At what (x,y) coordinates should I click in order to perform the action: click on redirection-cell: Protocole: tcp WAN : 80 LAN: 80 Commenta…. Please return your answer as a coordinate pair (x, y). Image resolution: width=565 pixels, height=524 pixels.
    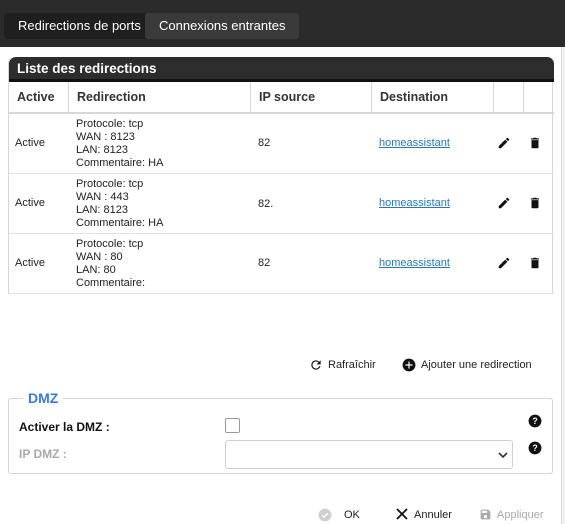
    Looking at the image, I should click on (110, 264).